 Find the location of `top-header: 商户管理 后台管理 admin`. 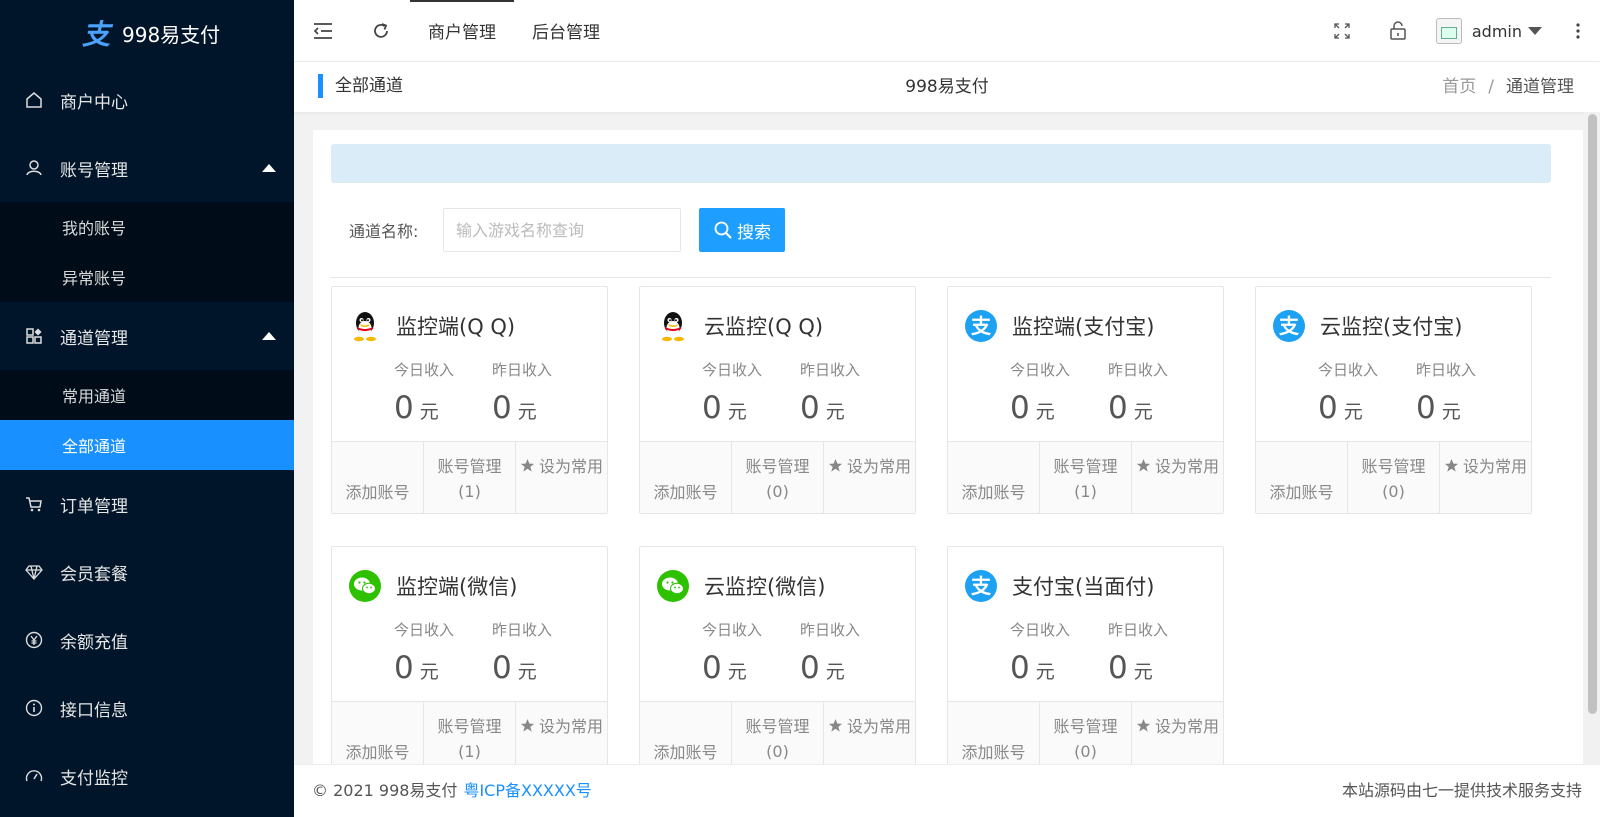

top-header: 商户管理 后台管理 admin is located at coordinates (947, 31).